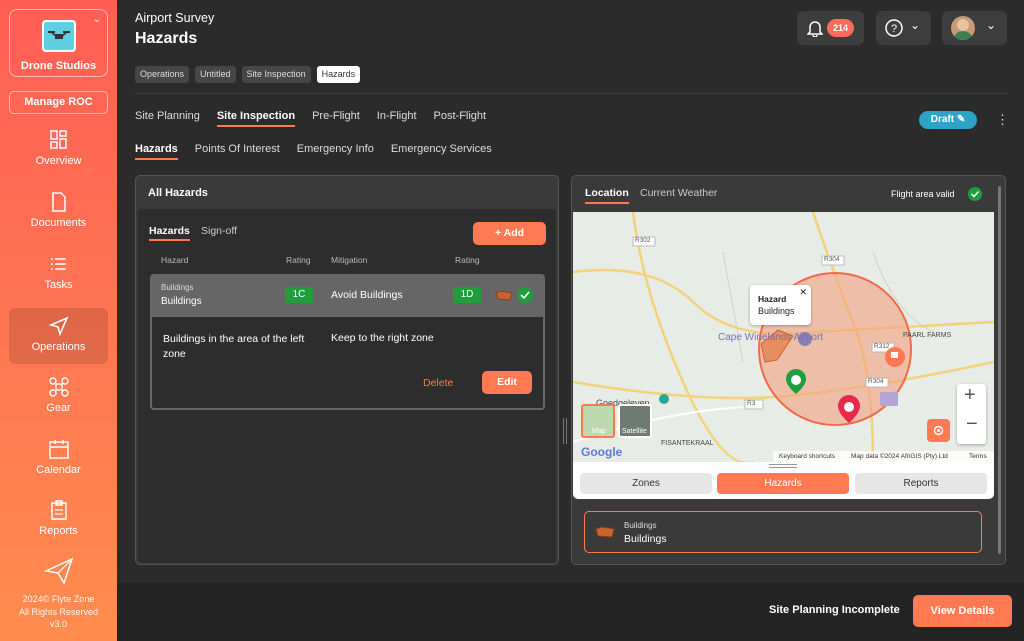 This screenshot has width=1024, height=641. I want to click on breadcrumb-item-current: Hazards, so click(338, 74).